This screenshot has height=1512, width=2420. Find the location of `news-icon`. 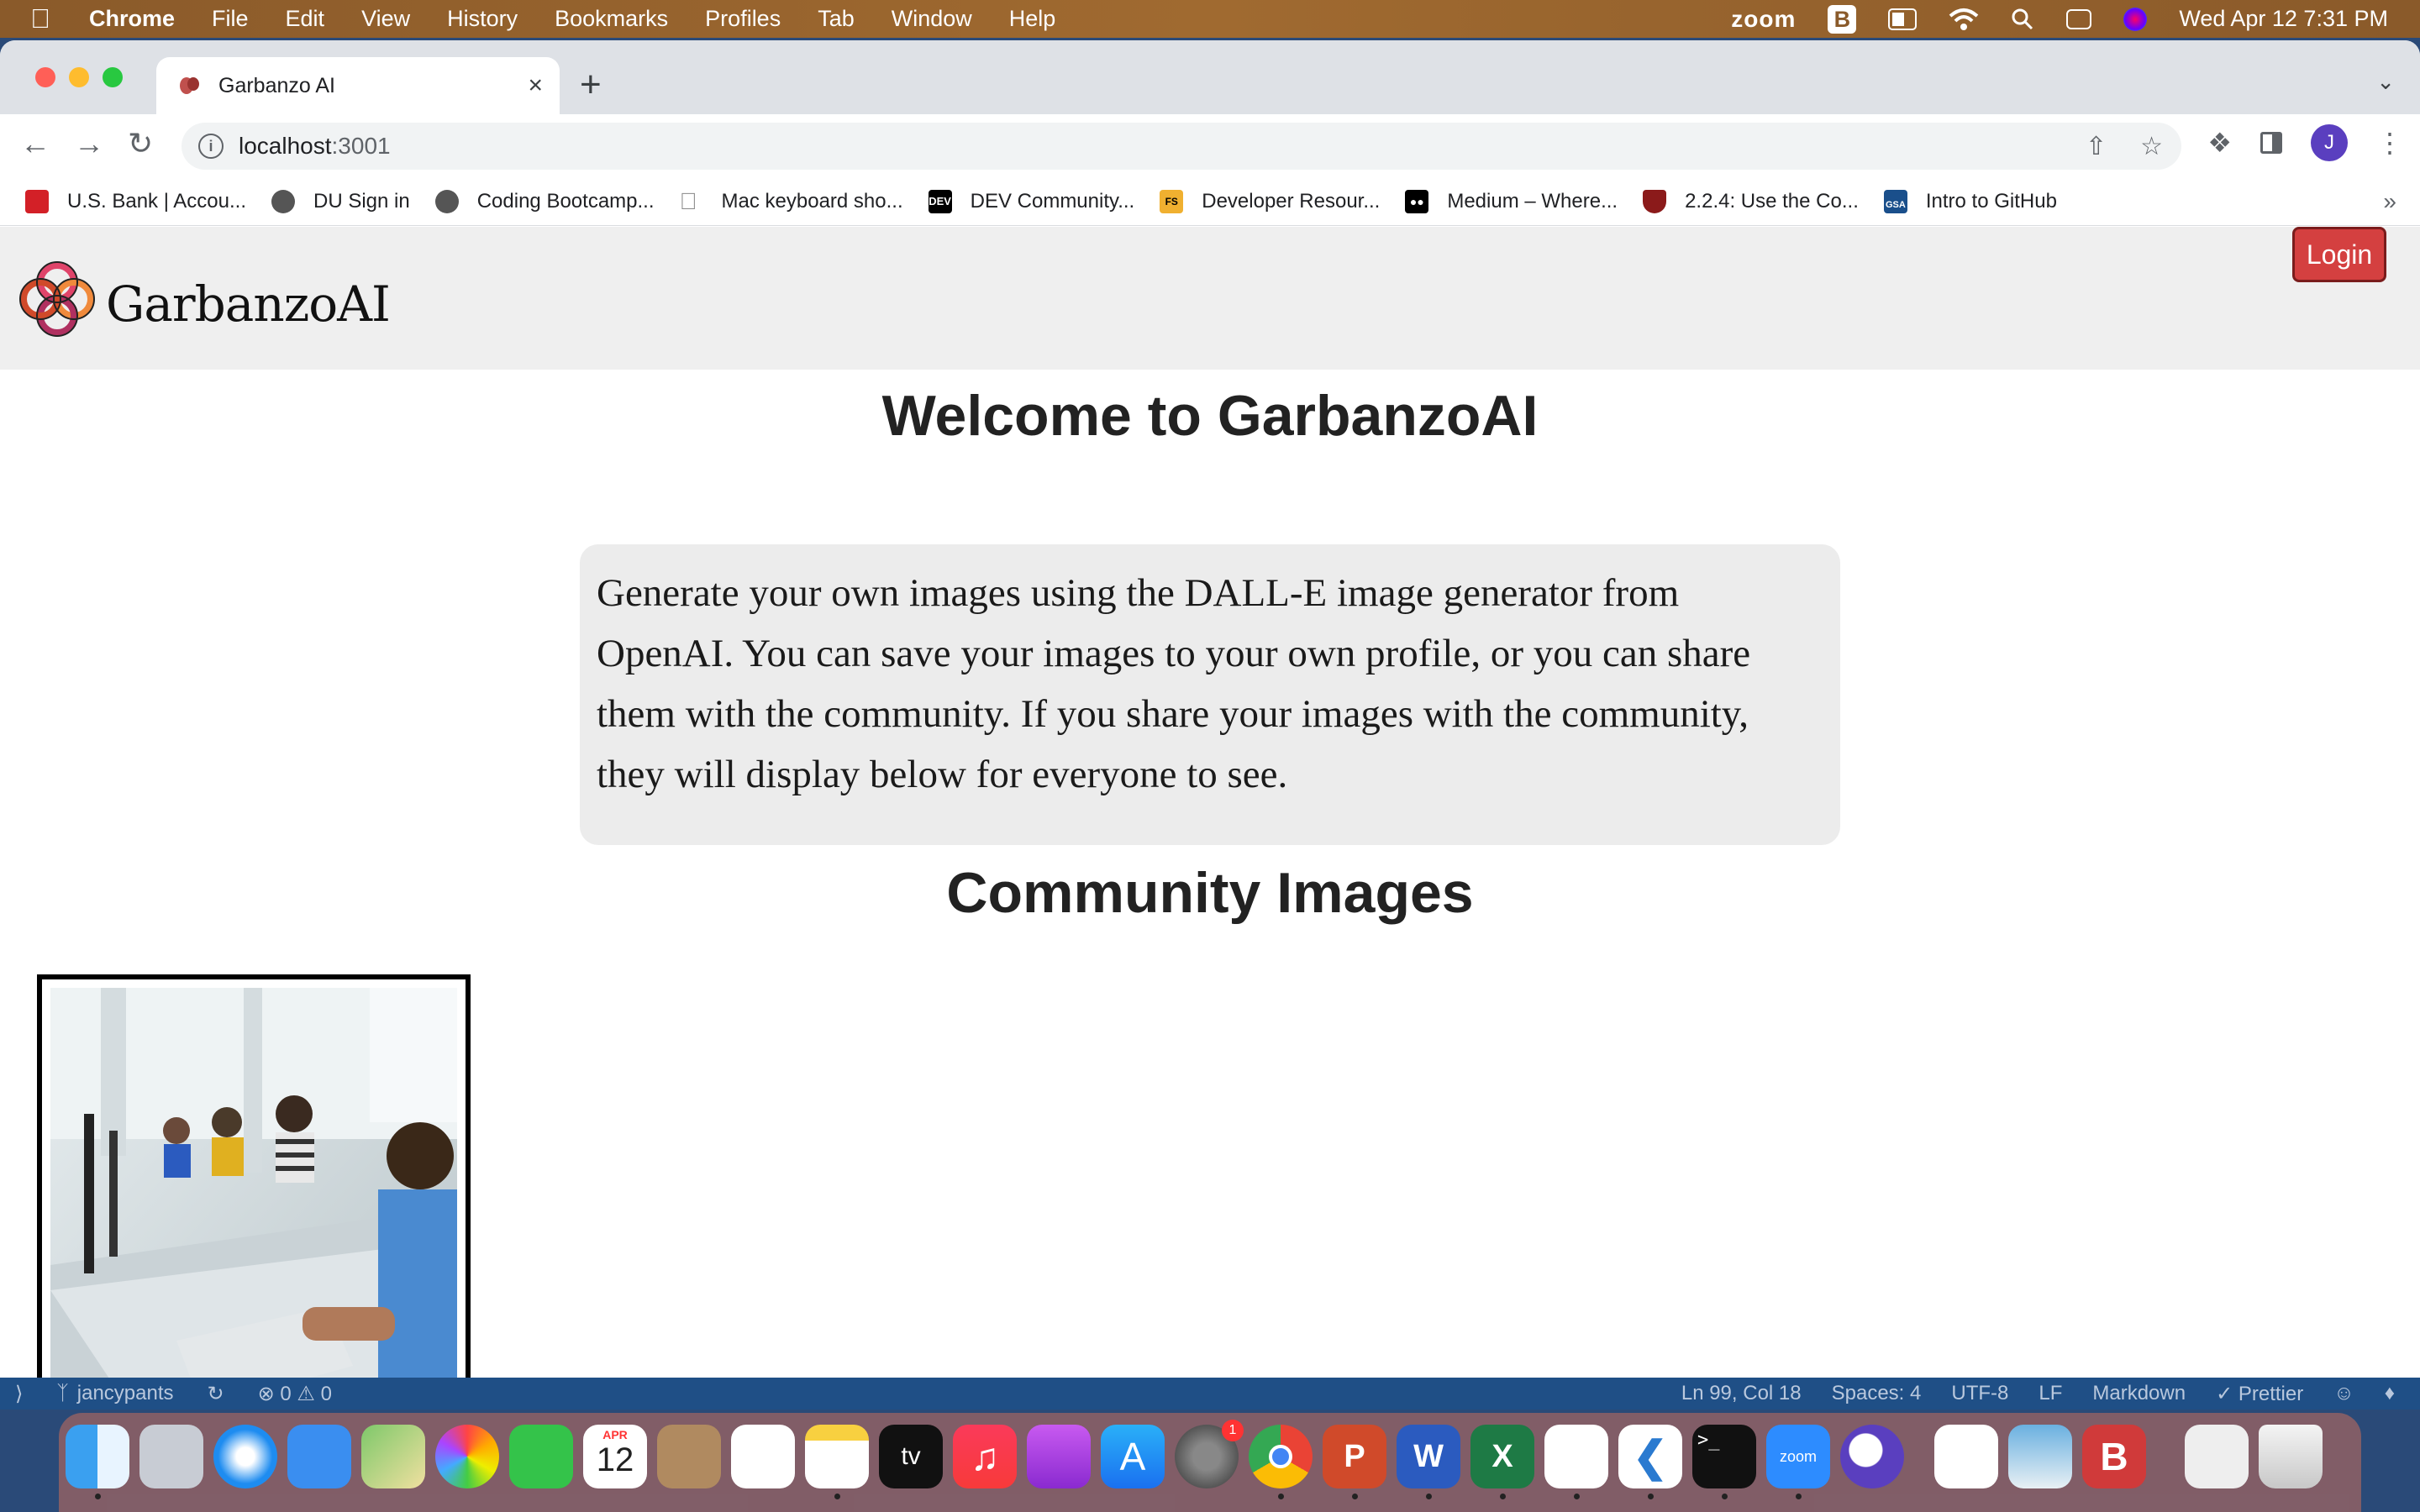

news-icon is located at coordinates (1966, 1456).